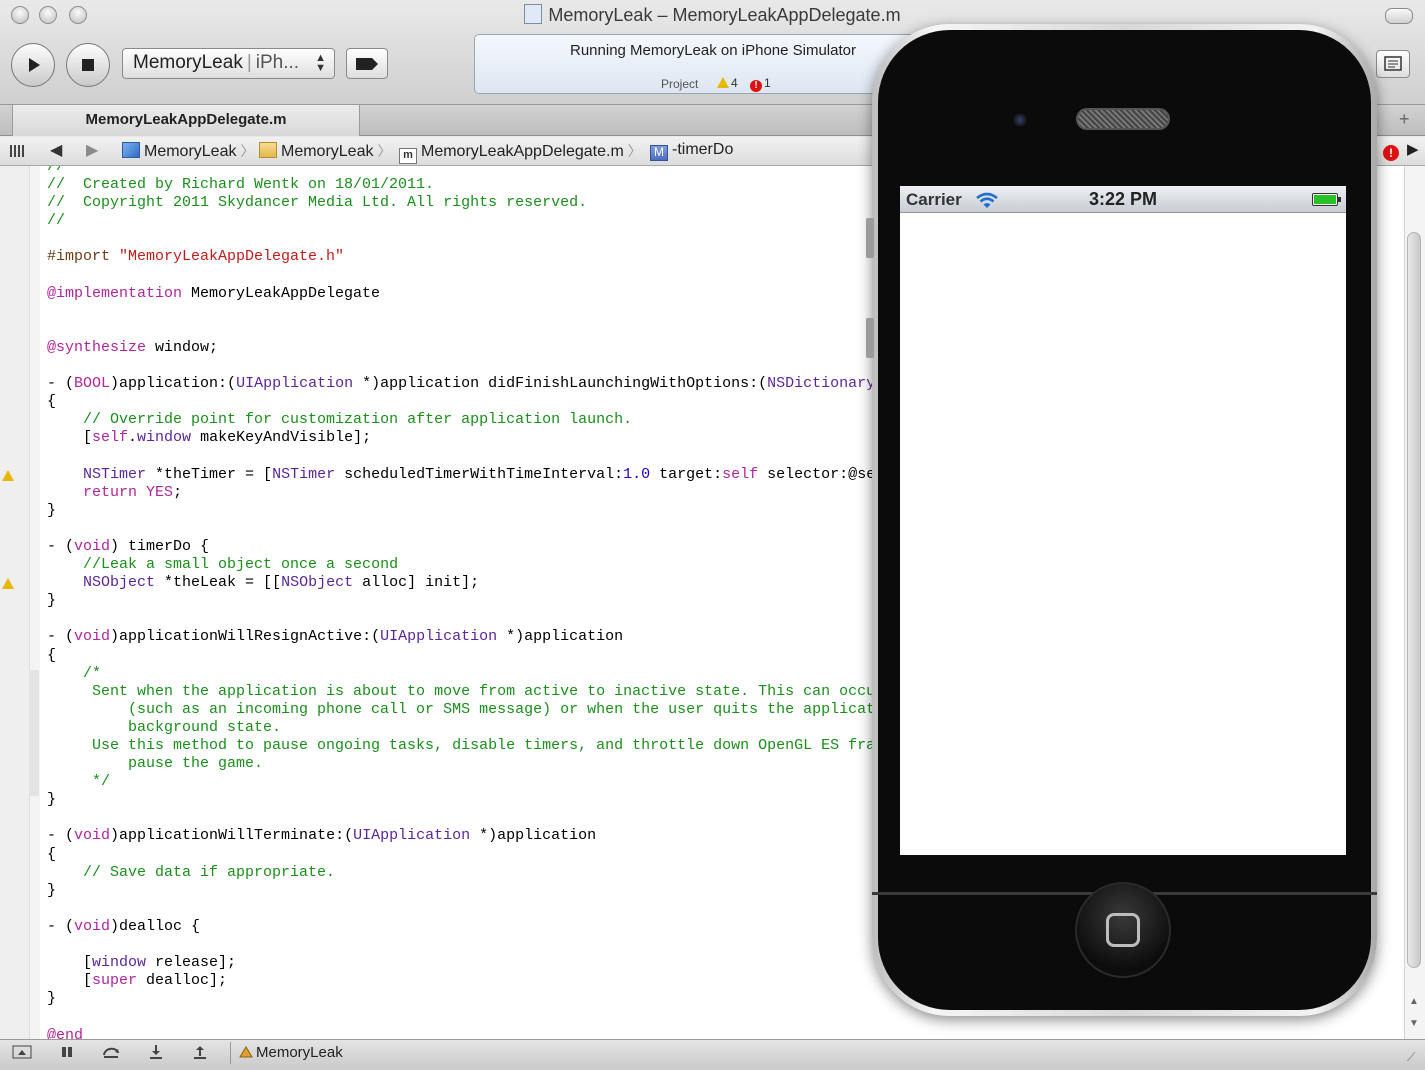  Describe the element at coordinates (659, 153) in the screenshot. I see `method-icon: M` at that location.